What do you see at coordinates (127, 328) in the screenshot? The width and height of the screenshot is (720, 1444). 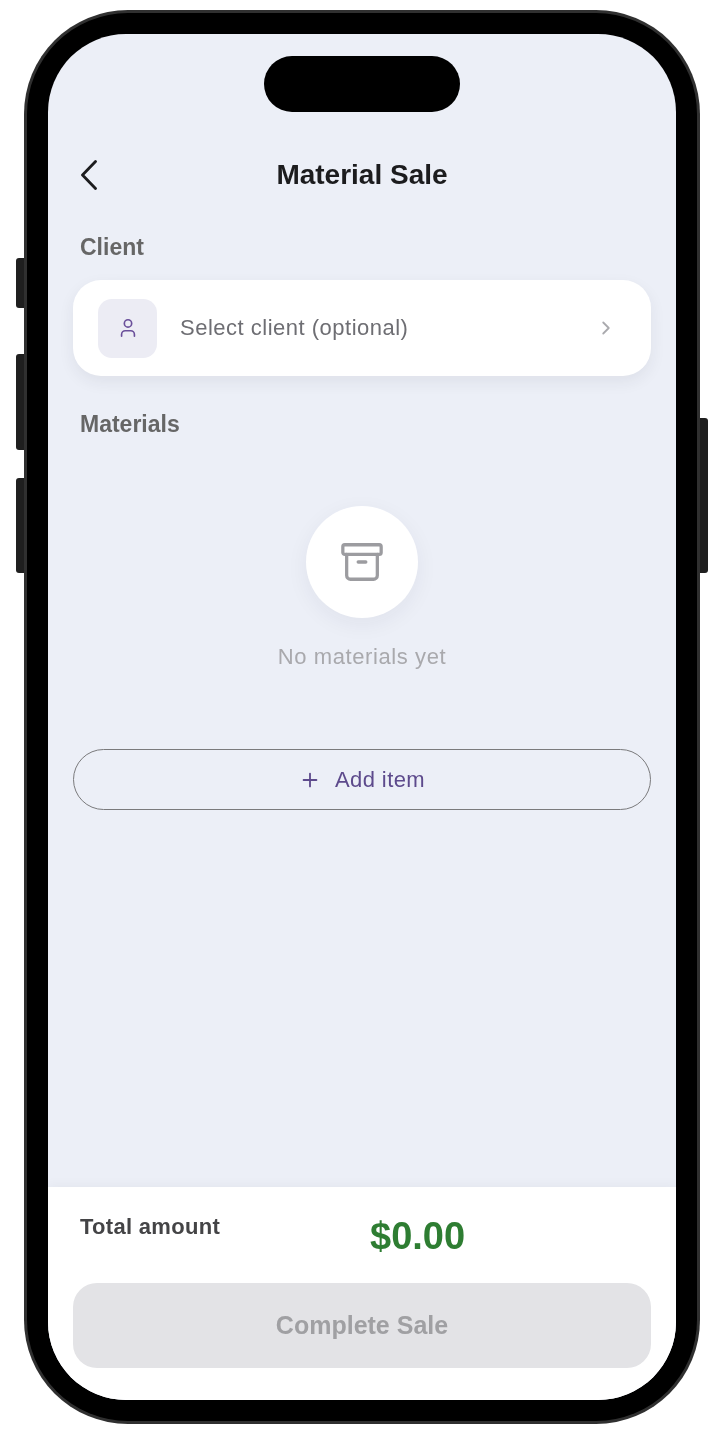 I see `person-icon` at bounding box center [127, 328].